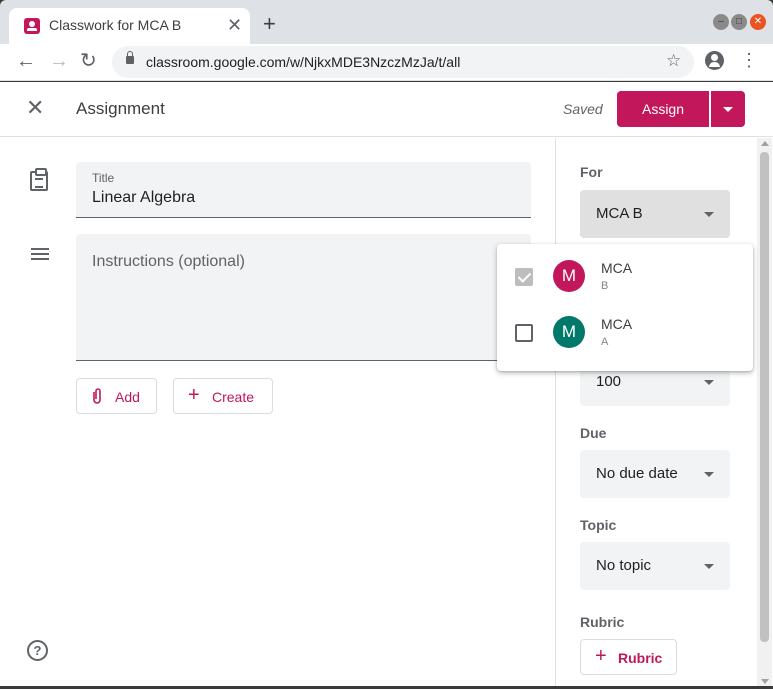 This screenshot has width=773, height=689. What do you see at coordinates (130, 57) in the screenshot?
I see `lock-icon` at bounding box center [130, 57].